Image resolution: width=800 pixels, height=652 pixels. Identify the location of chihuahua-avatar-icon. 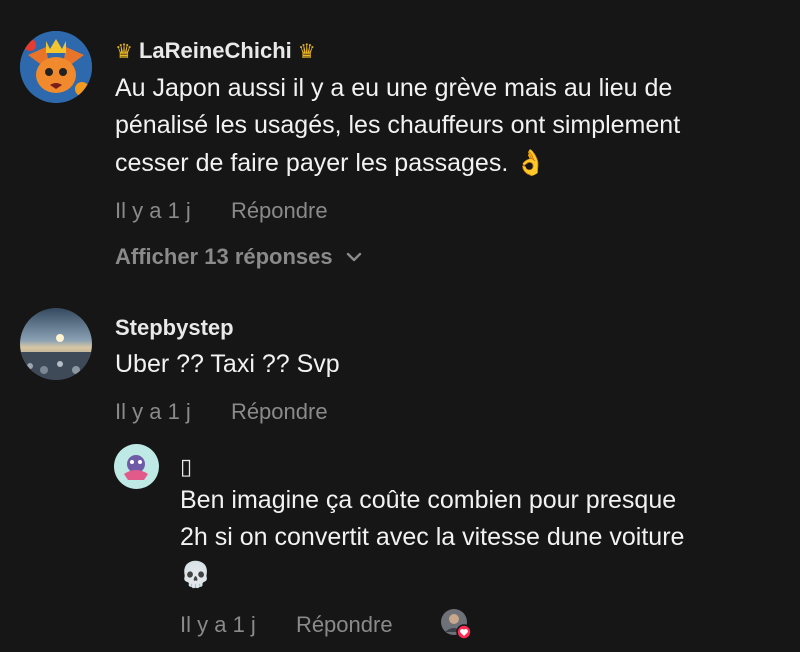
(56, 67).